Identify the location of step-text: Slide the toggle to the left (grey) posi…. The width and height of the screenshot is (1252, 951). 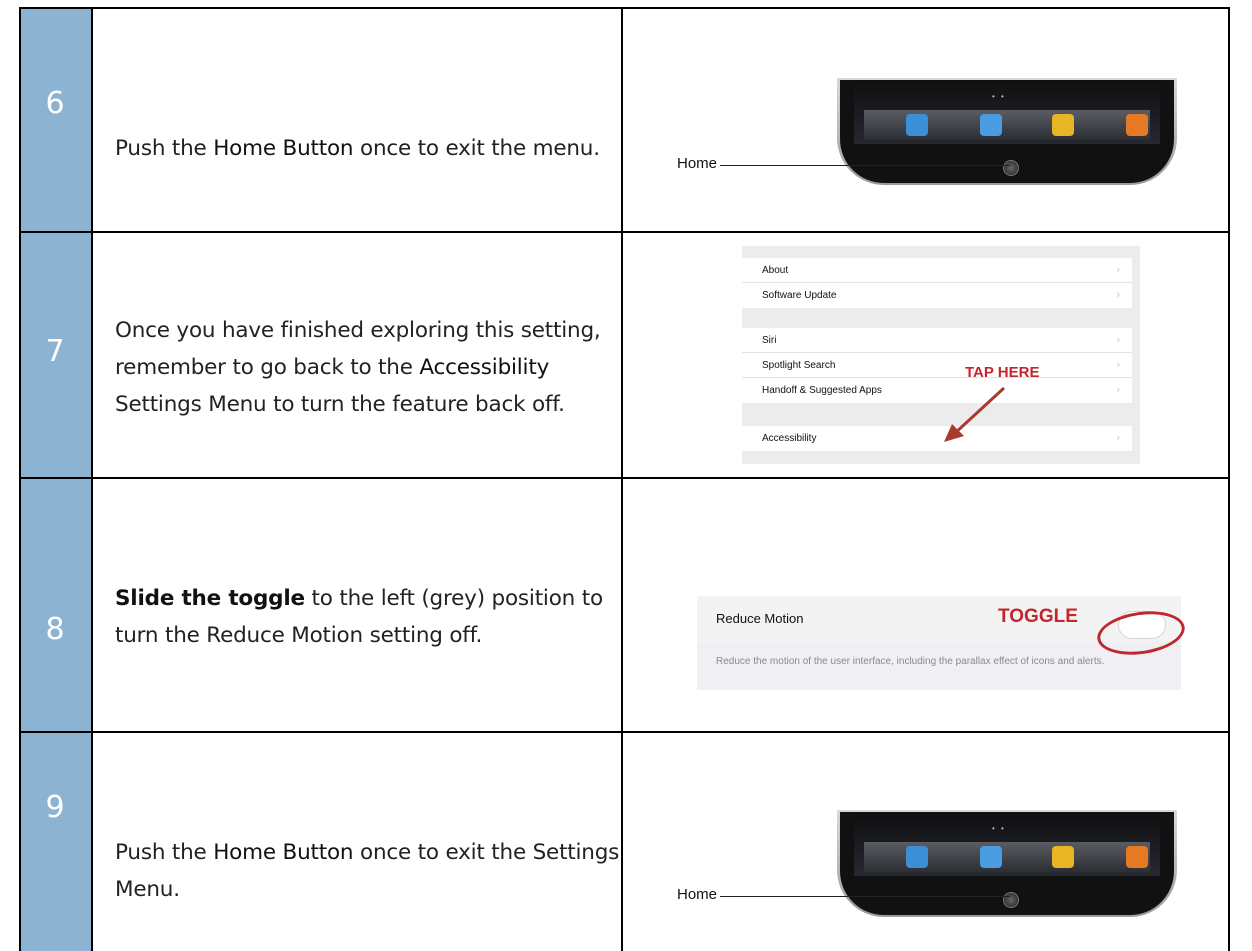
(359, 617).